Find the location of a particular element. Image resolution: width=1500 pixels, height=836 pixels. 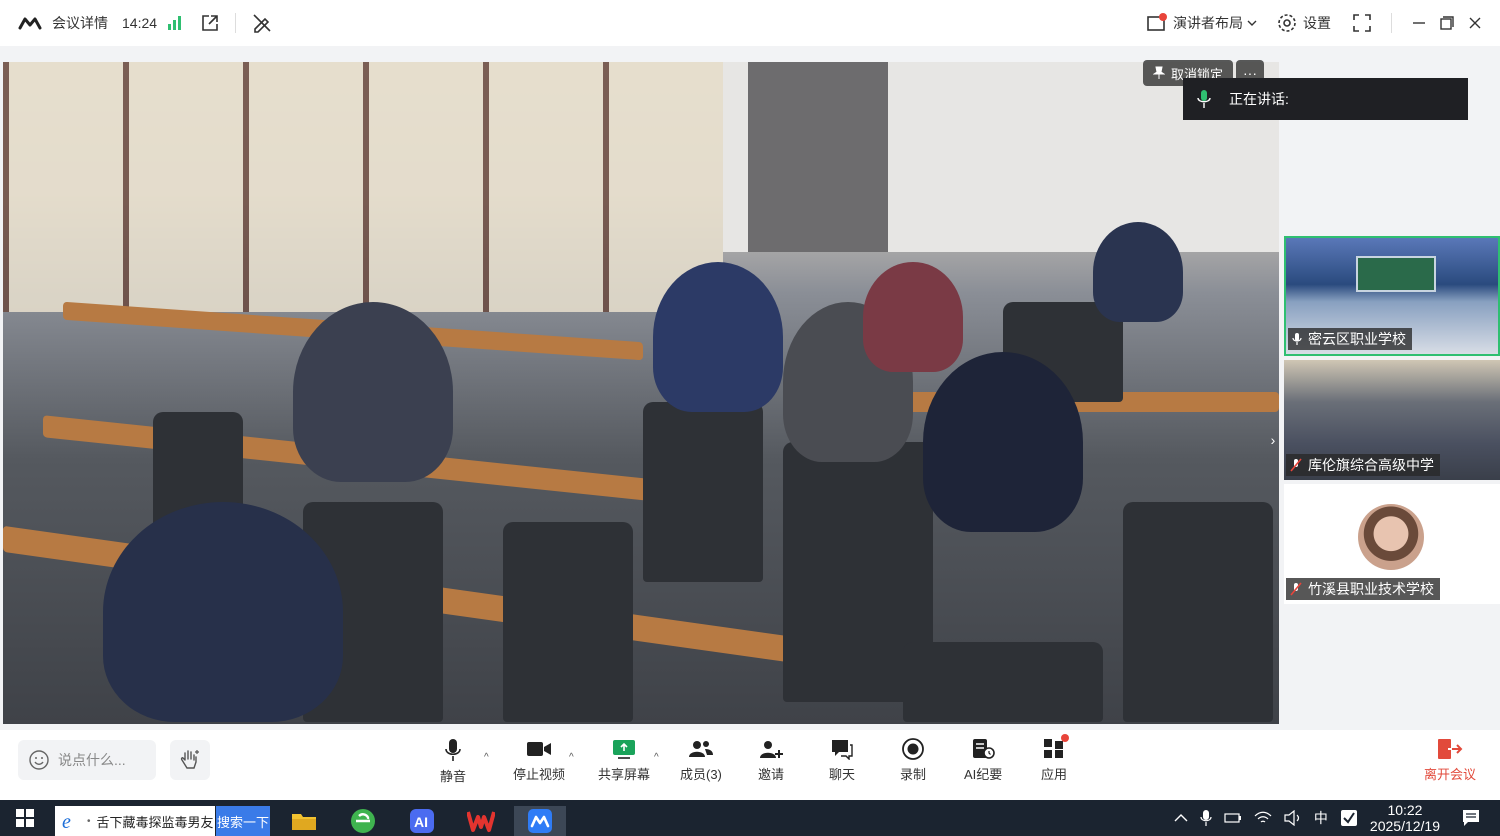

share-options-chevron-icon: ^ is located at coordinates (656, 757).